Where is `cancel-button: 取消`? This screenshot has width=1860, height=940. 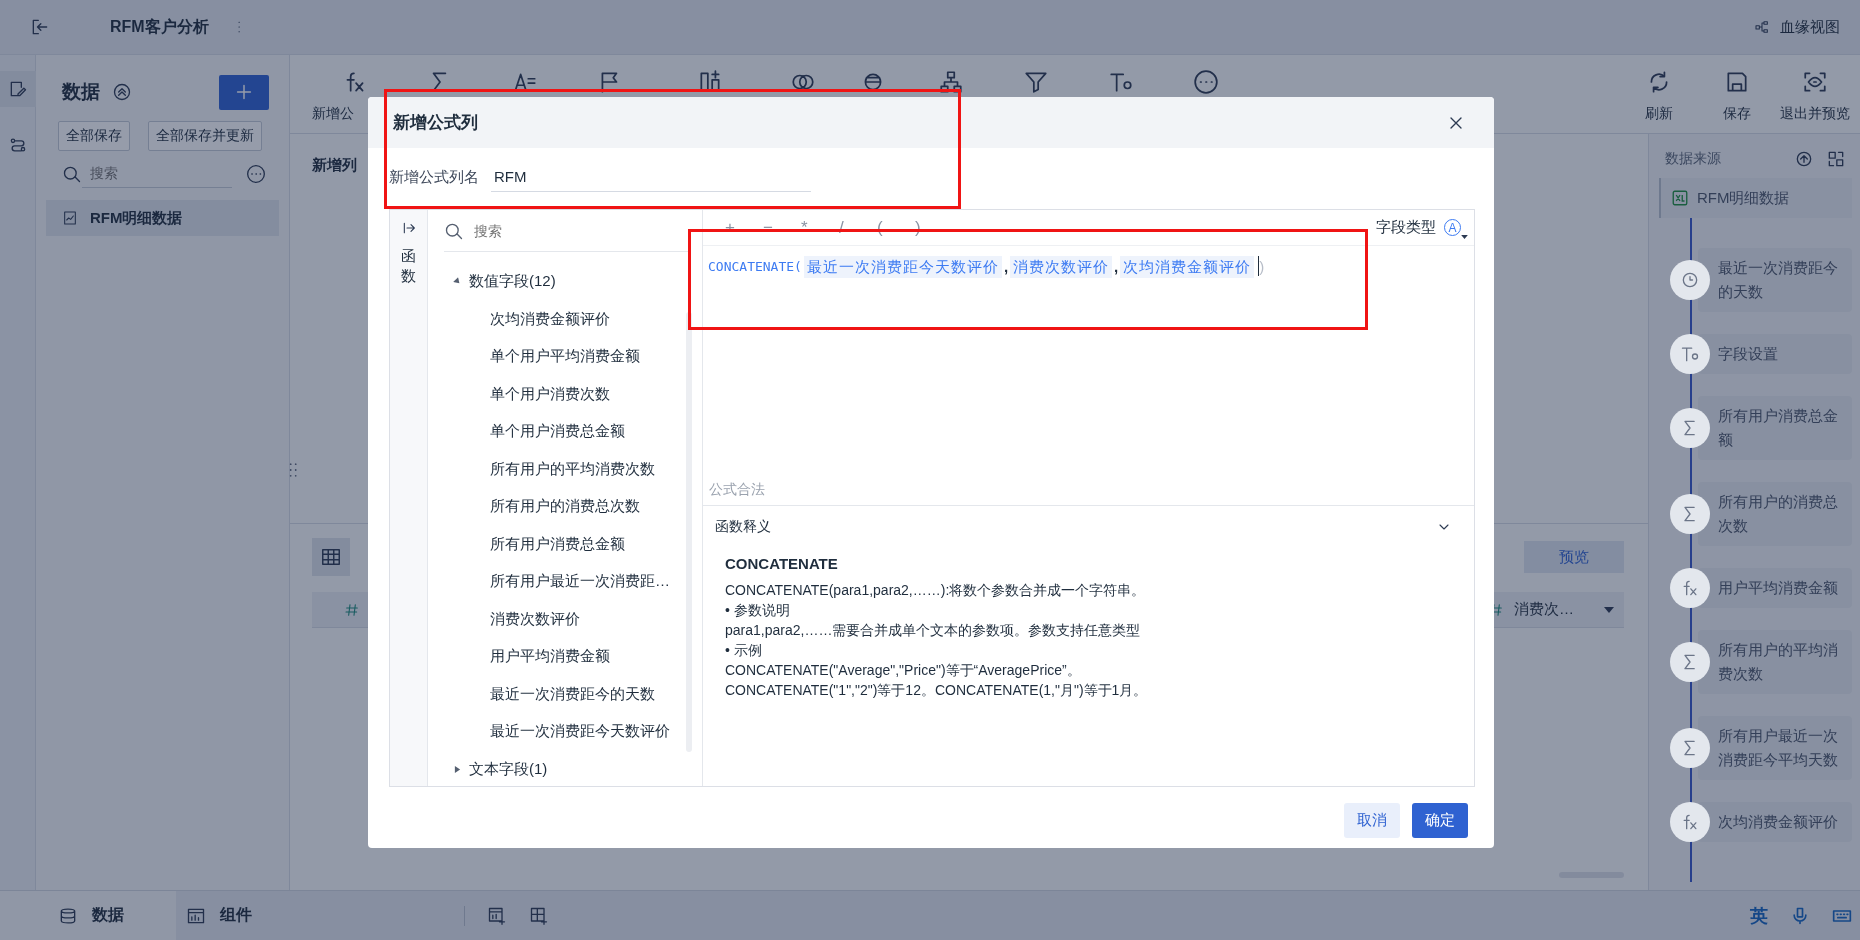
cancel-button: 取消 is located at coordinates (1372, 820).